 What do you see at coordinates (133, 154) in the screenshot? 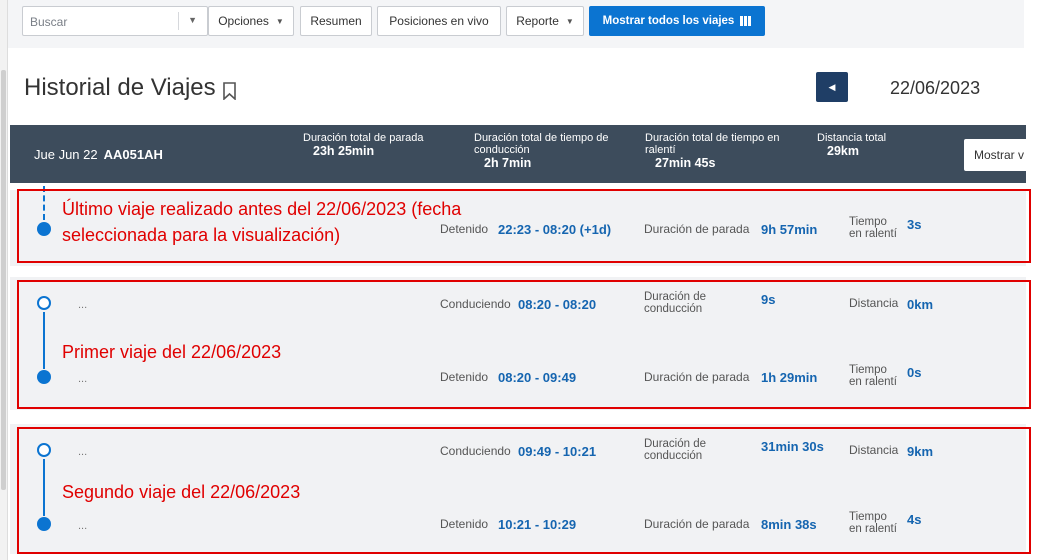
I see `vehicle-plate: AA051AH` at bounding box center [133, 154].